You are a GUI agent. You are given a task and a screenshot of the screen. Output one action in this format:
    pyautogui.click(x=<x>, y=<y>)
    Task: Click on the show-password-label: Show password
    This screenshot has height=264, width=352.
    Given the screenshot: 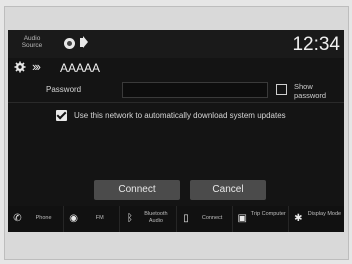 What is the action you would take?
    pyautogui.click(x=310, y=91)
    